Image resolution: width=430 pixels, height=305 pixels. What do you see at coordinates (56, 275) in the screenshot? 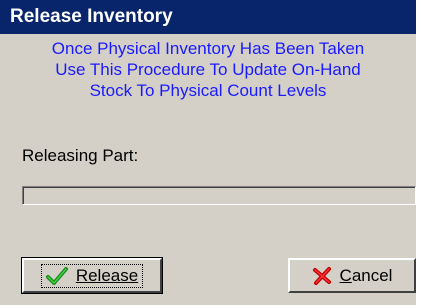
I see `checkmark-icon` at bounding box center [56, 275].